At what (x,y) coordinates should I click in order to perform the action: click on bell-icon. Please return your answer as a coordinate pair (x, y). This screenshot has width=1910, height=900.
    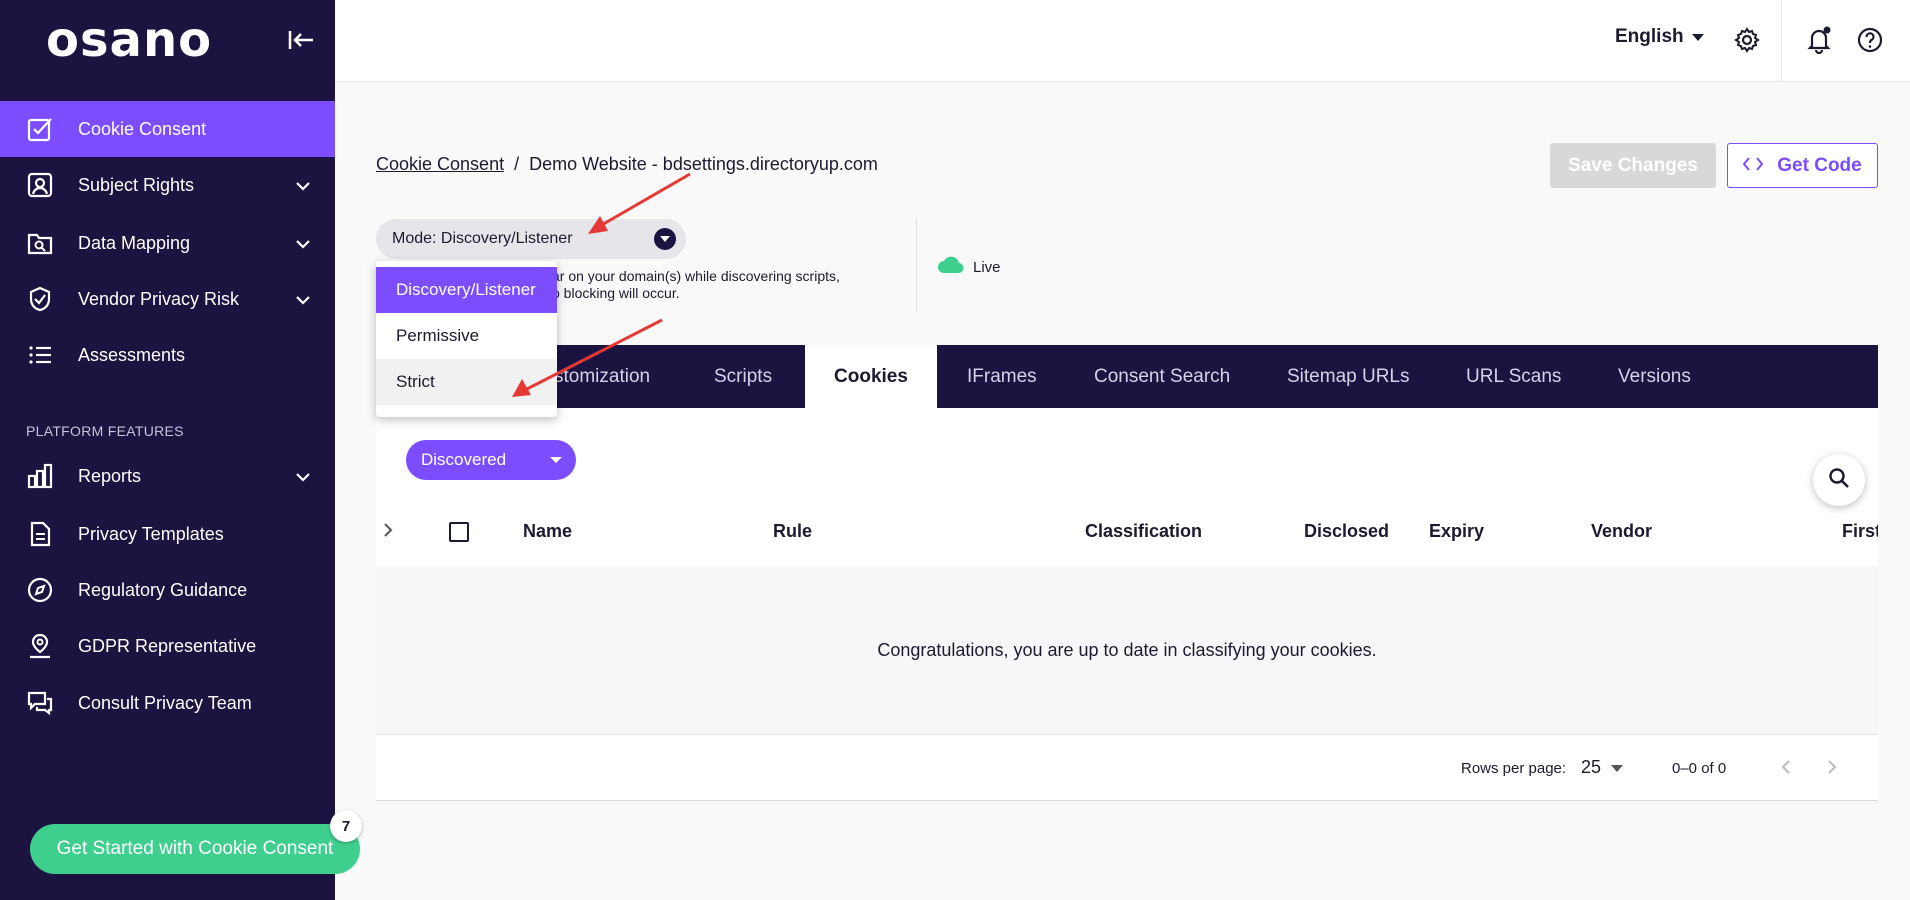
    Looking at the image, I should click on (1819, 40).